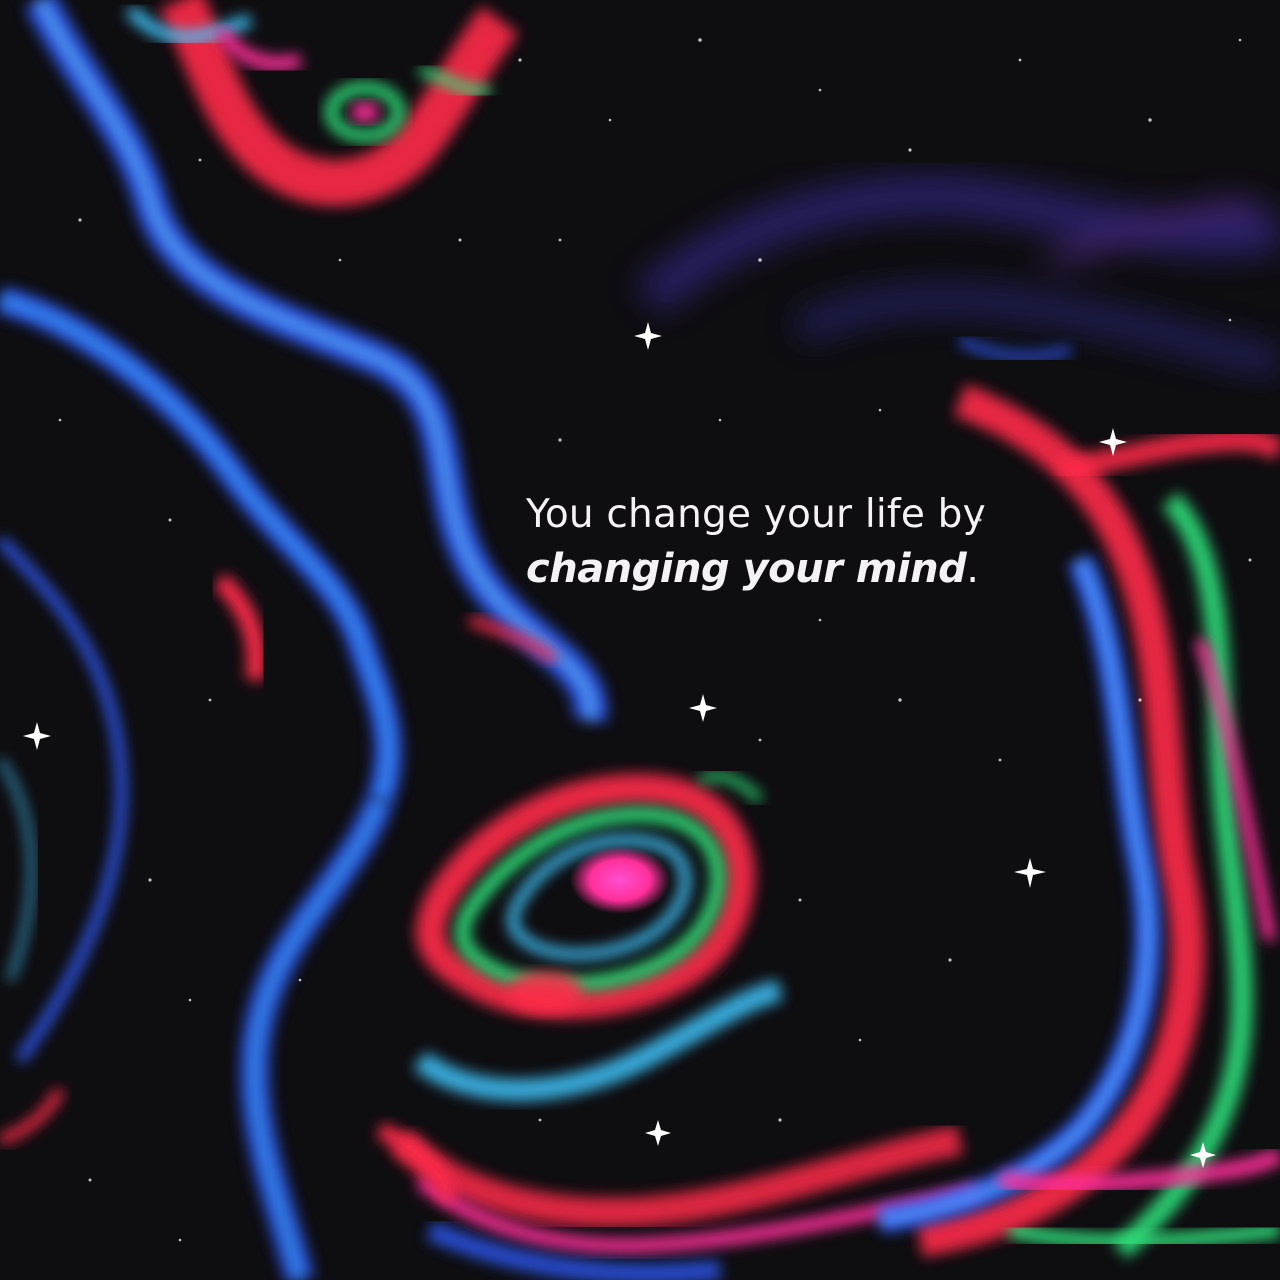 Image resolution: width=1280 pixels, height=1280 pixels. What do you see at coordinates (322, 103) in the screenshot?
I see `top-left-swirl` at bounding box center [322, 103].